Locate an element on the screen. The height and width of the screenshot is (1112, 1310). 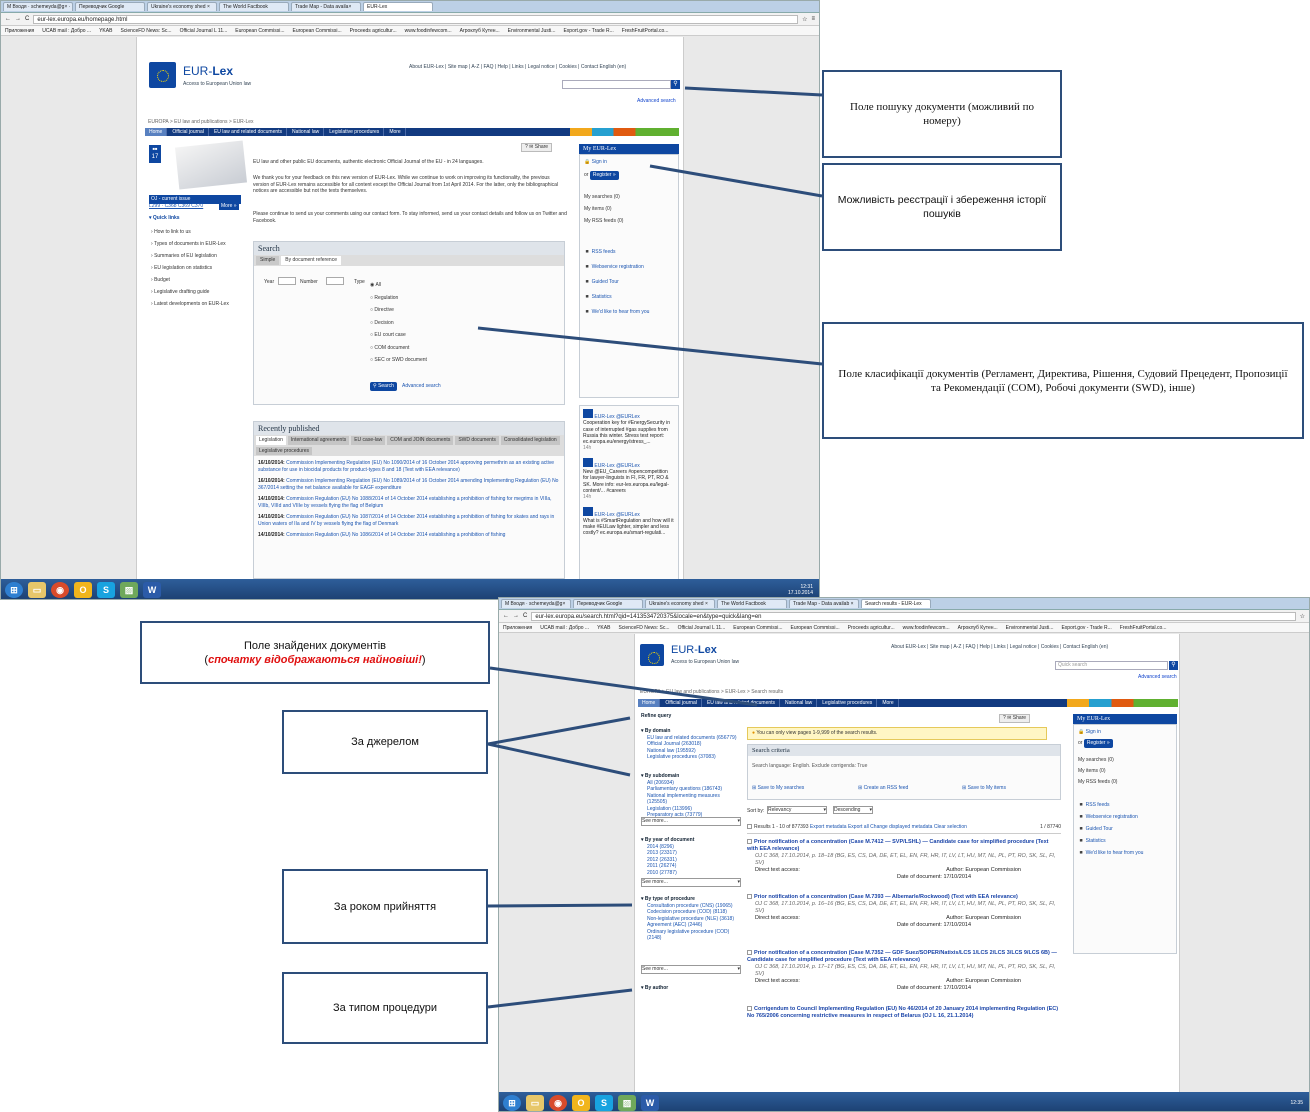
explorer-icon: ▭ is located at coordinates (37, 590).